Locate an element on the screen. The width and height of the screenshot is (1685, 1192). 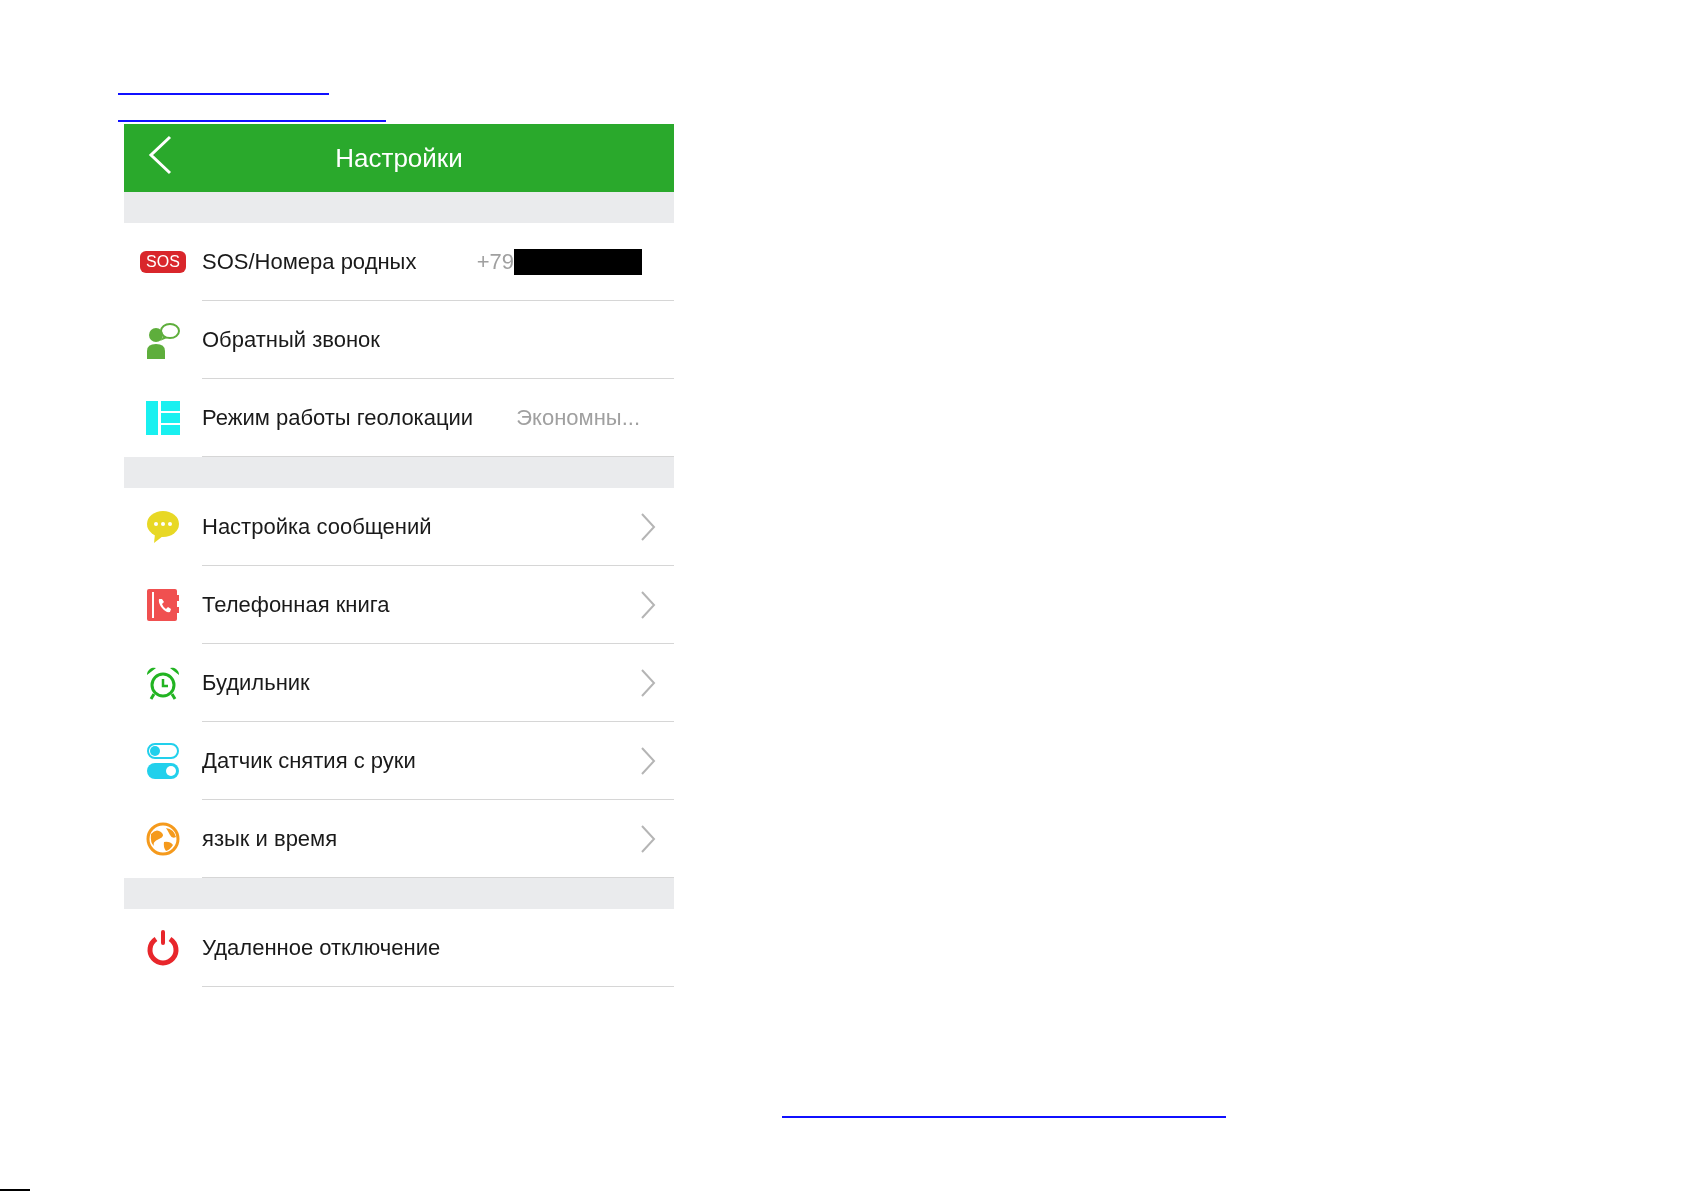
setting-label: Будильник is located at coordinates (256, 683).